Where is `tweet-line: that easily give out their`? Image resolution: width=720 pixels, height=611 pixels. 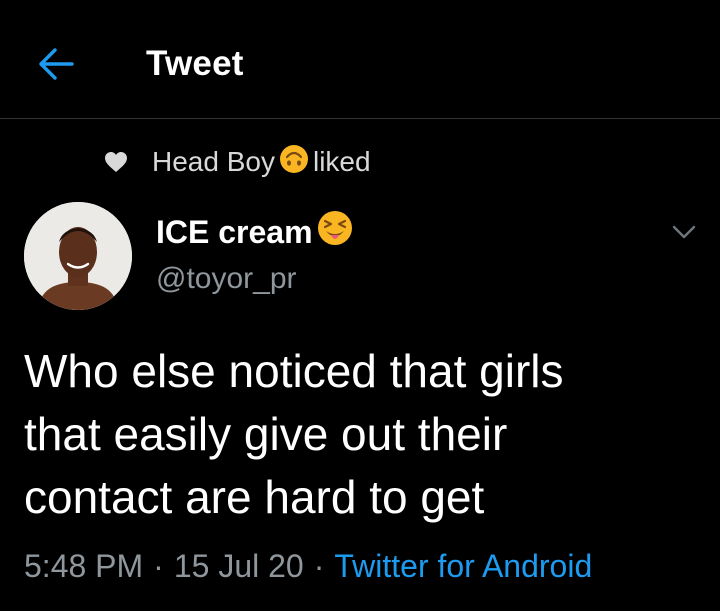 tweet-line: that easily give out their is located at coordinates (266, 434).